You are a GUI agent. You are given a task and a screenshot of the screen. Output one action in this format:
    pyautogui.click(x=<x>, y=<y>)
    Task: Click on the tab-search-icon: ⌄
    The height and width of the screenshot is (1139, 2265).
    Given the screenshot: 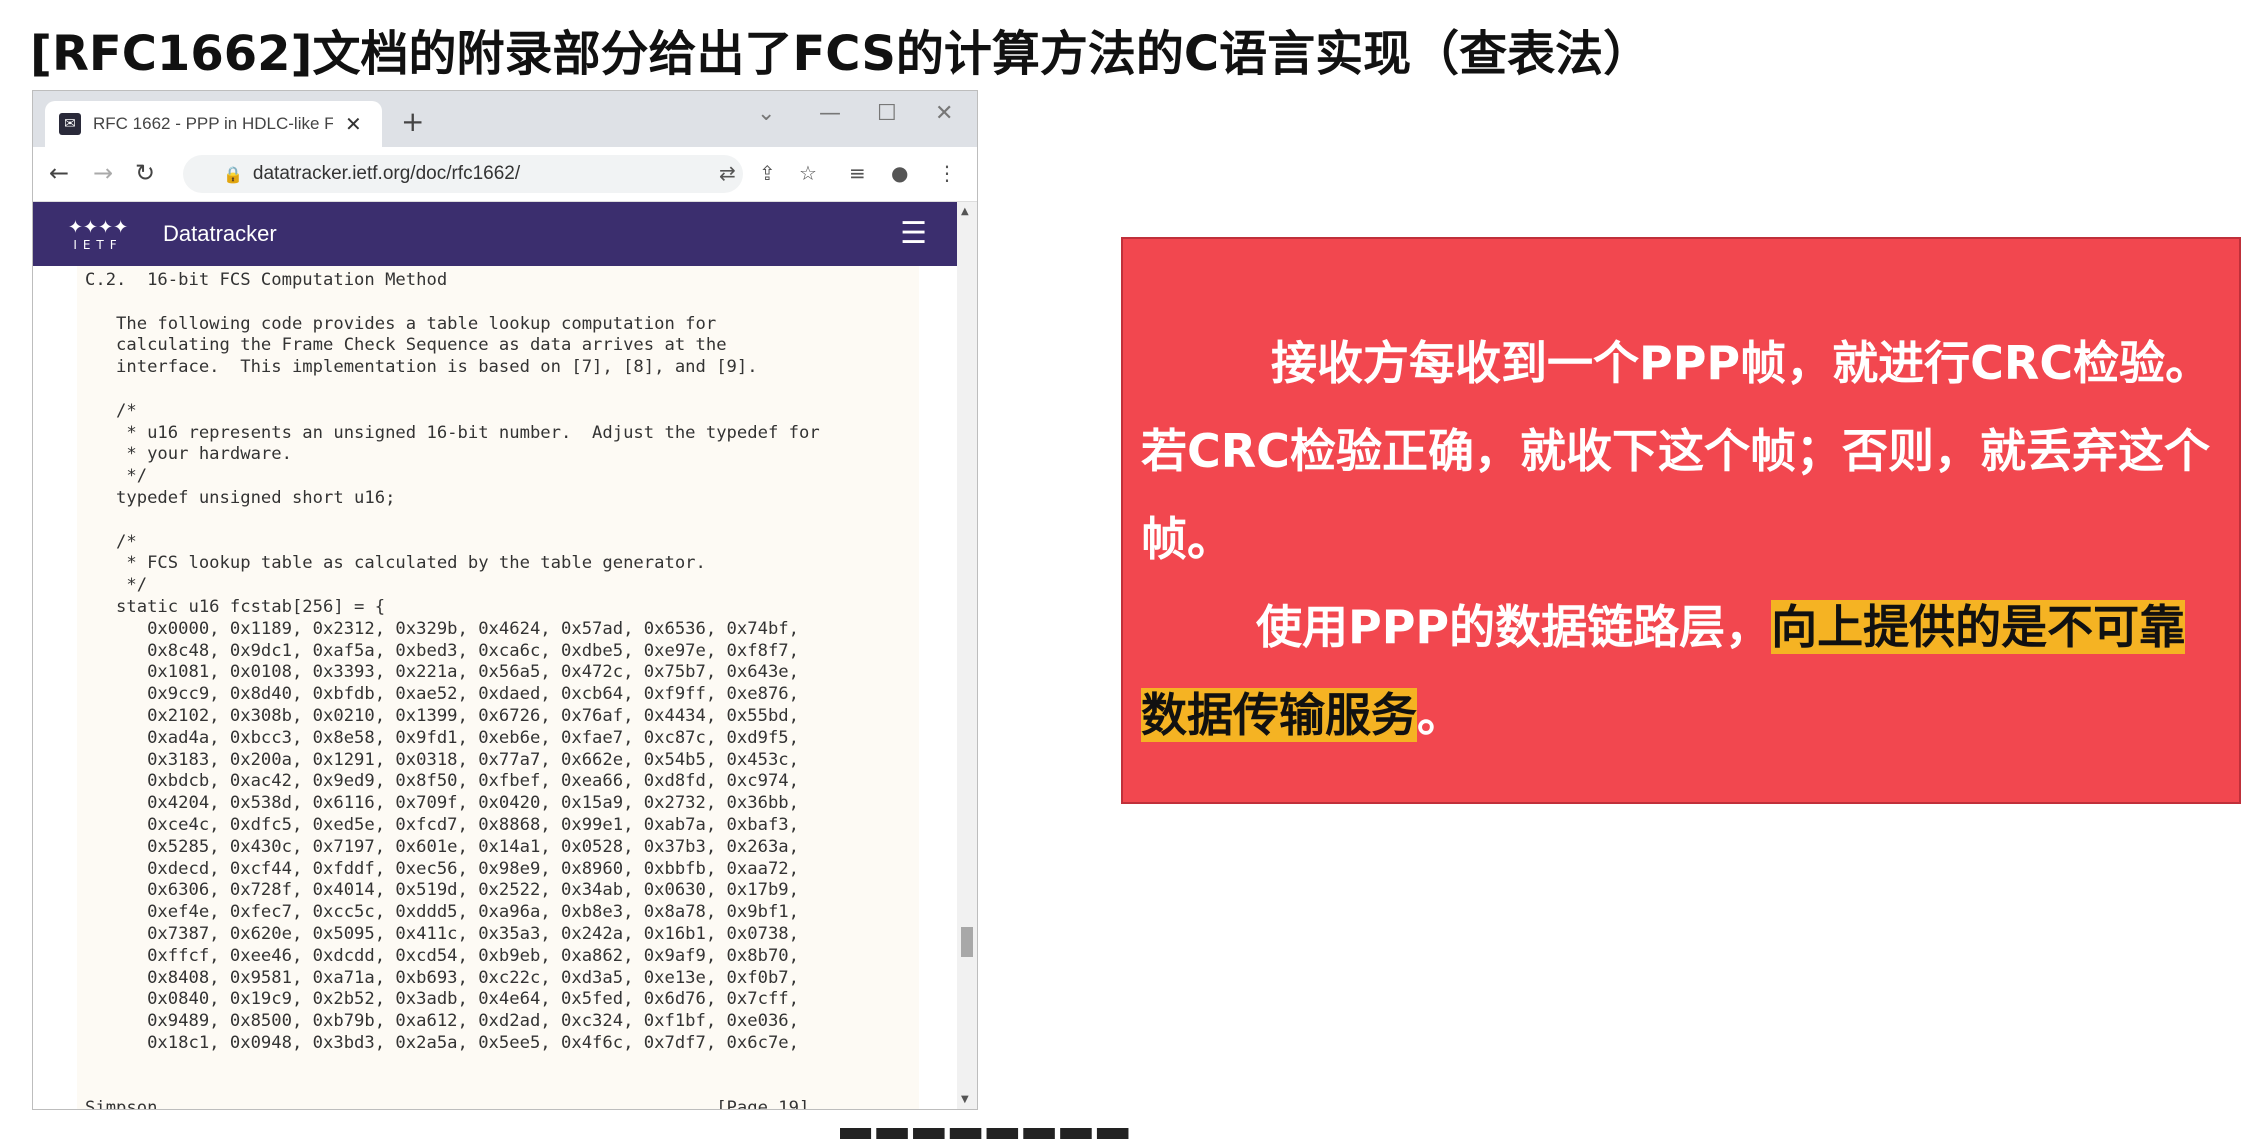 What is the action you would take?
    pyautogui.click(x=766, y=113)
    